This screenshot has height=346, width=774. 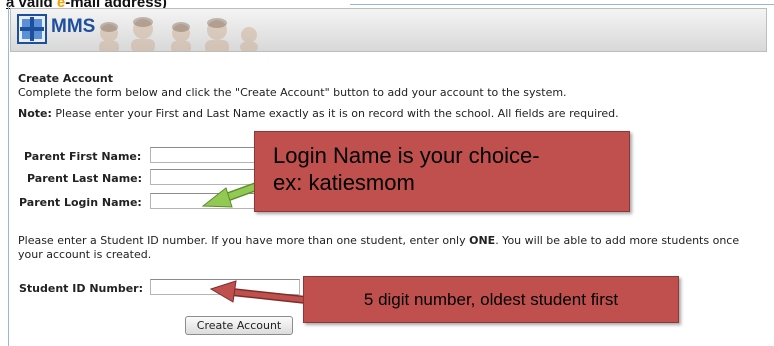 I want to click on login-name-label: Parent Login Name:, so click(x=80, y=202).